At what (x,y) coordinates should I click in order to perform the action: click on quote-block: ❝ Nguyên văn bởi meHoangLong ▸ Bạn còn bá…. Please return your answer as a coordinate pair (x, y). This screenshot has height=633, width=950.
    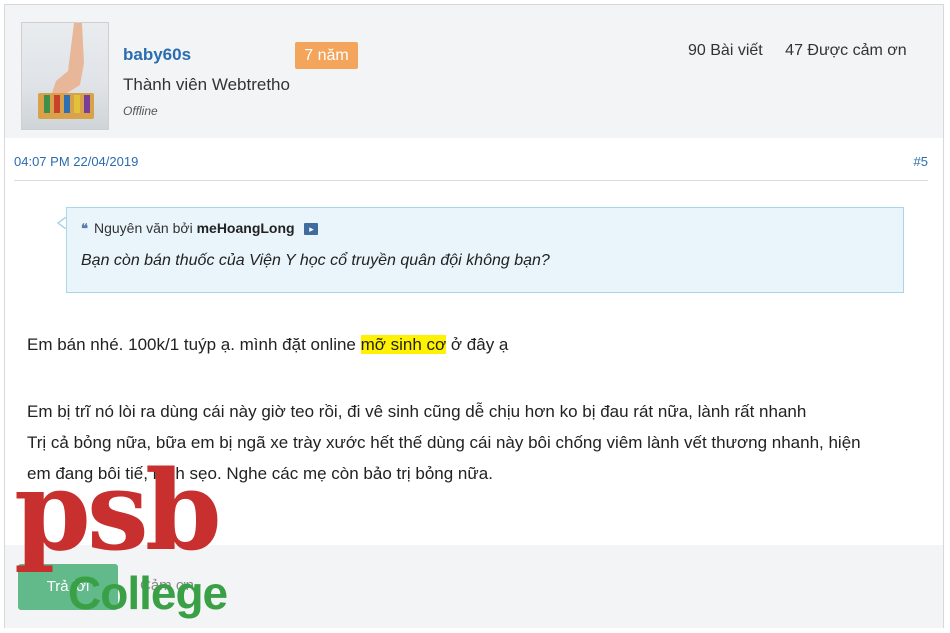
    Looking at the image, I should click on (485, 250).